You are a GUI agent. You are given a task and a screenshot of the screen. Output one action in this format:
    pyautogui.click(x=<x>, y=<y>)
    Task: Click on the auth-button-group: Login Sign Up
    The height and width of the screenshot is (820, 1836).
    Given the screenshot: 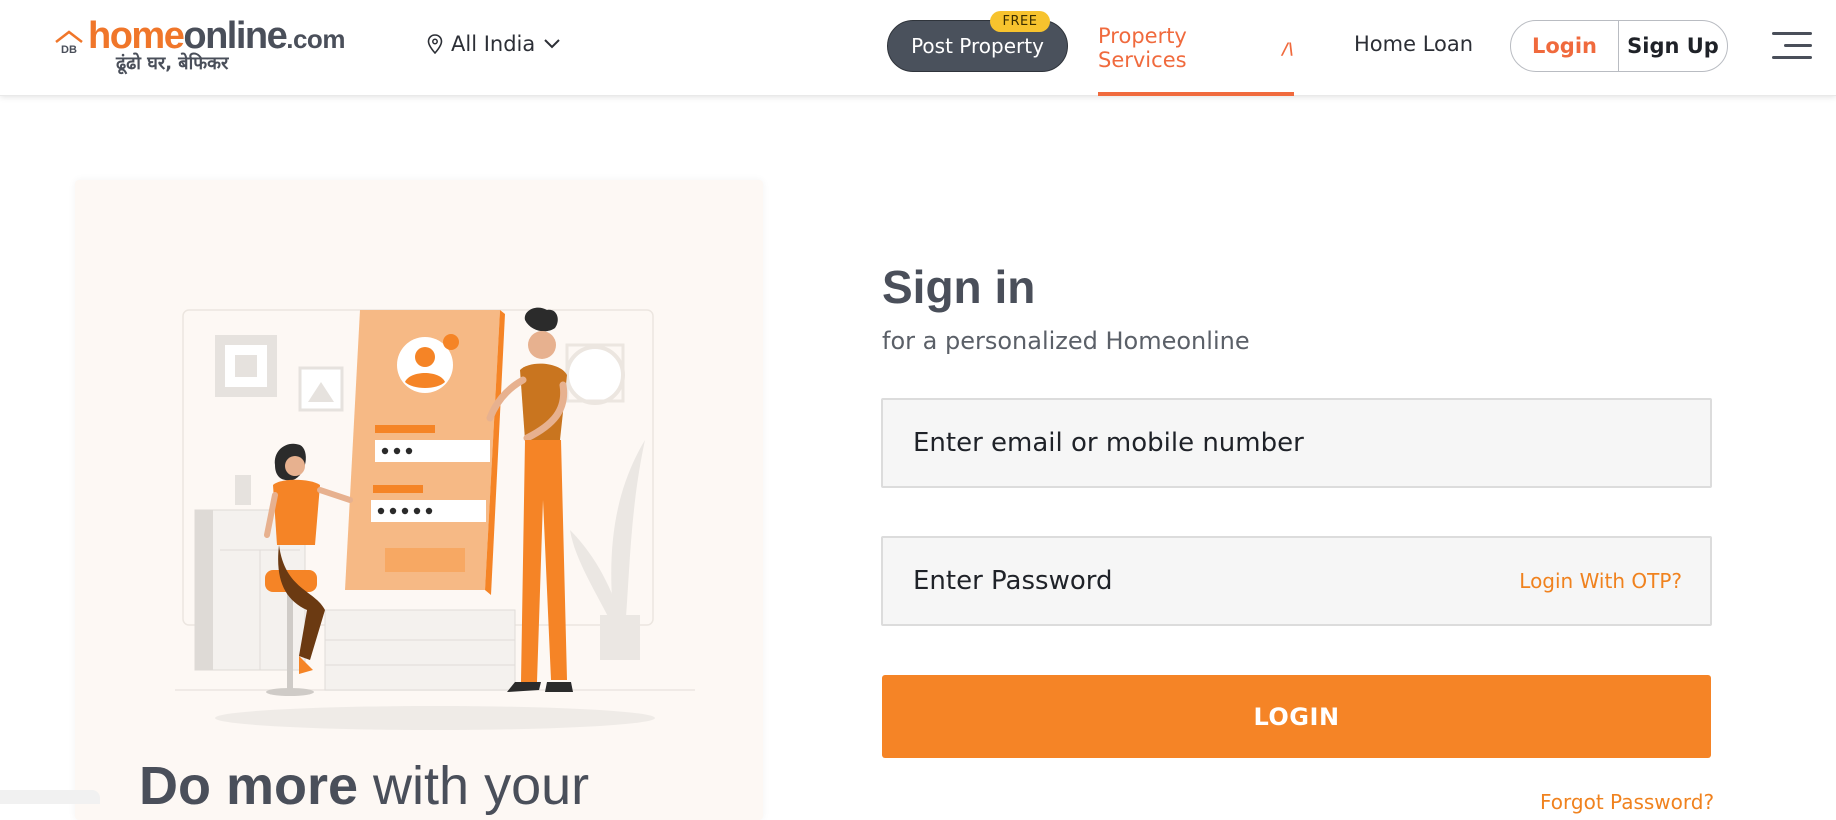 What is the action you would take?
    pyautogui.click(x=1619, y=46)
    